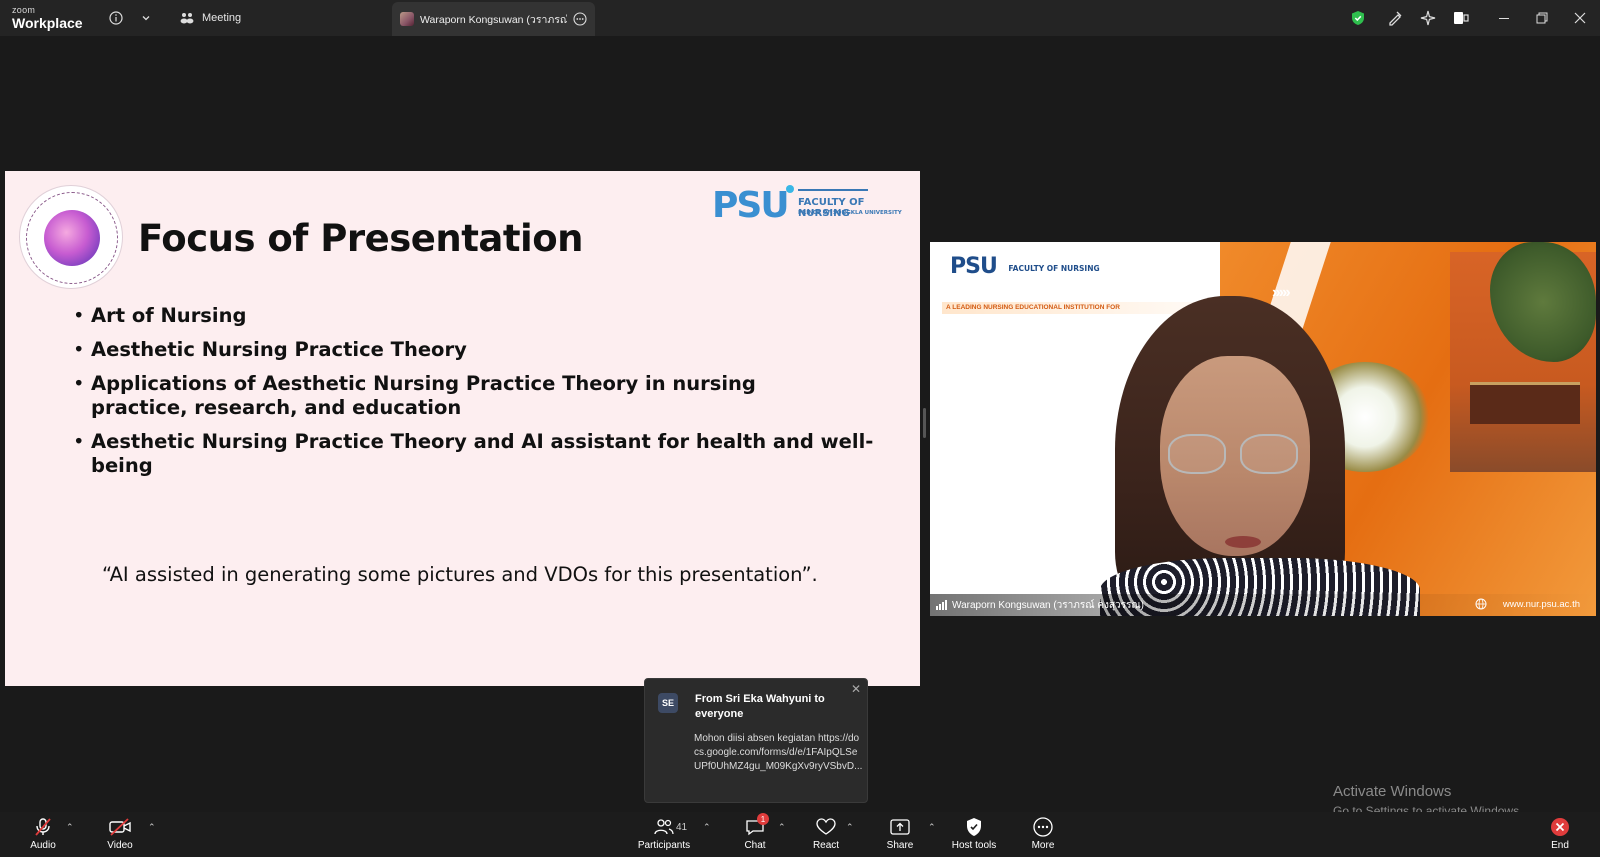 This screenshot has height=857, width=1600. I want to click on more-label: More, so click(1043, 845).